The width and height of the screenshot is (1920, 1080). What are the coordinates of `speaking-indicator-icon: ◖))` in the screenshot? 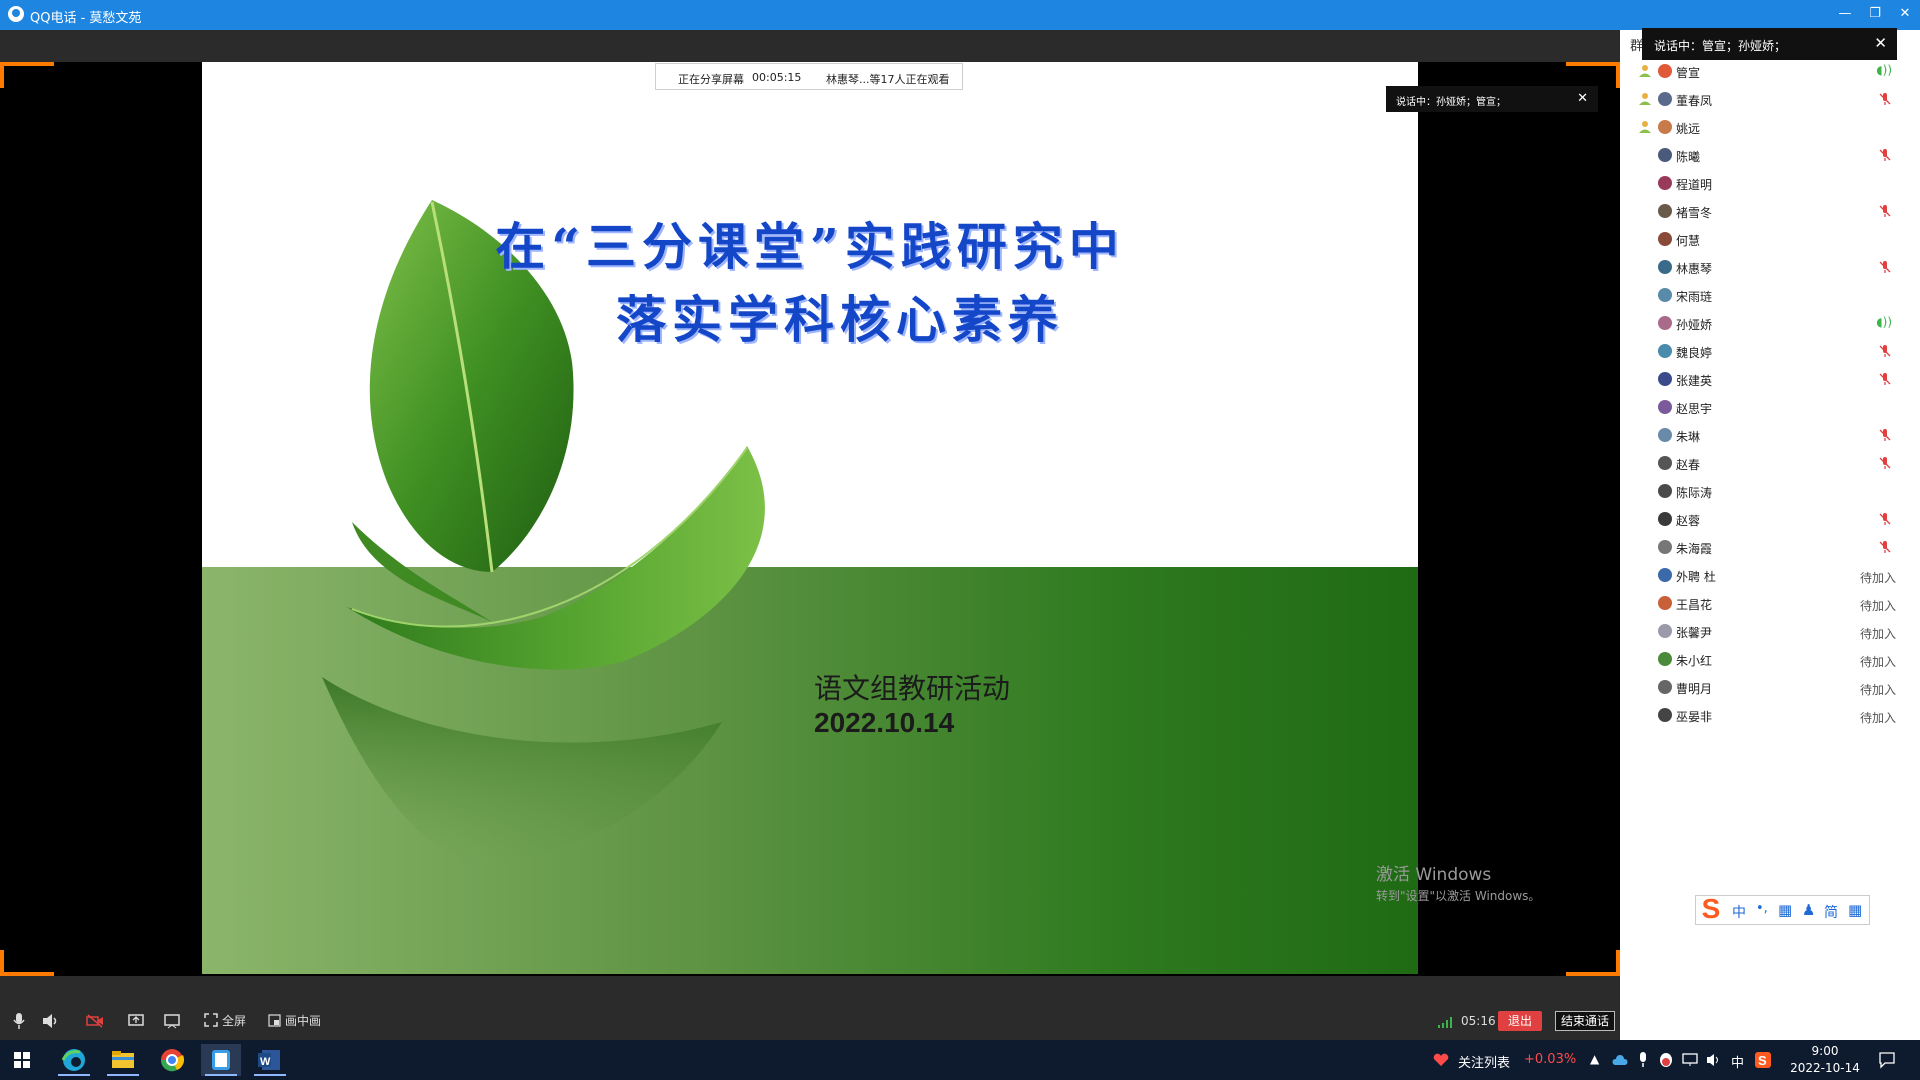 It's located at (1884, 70).